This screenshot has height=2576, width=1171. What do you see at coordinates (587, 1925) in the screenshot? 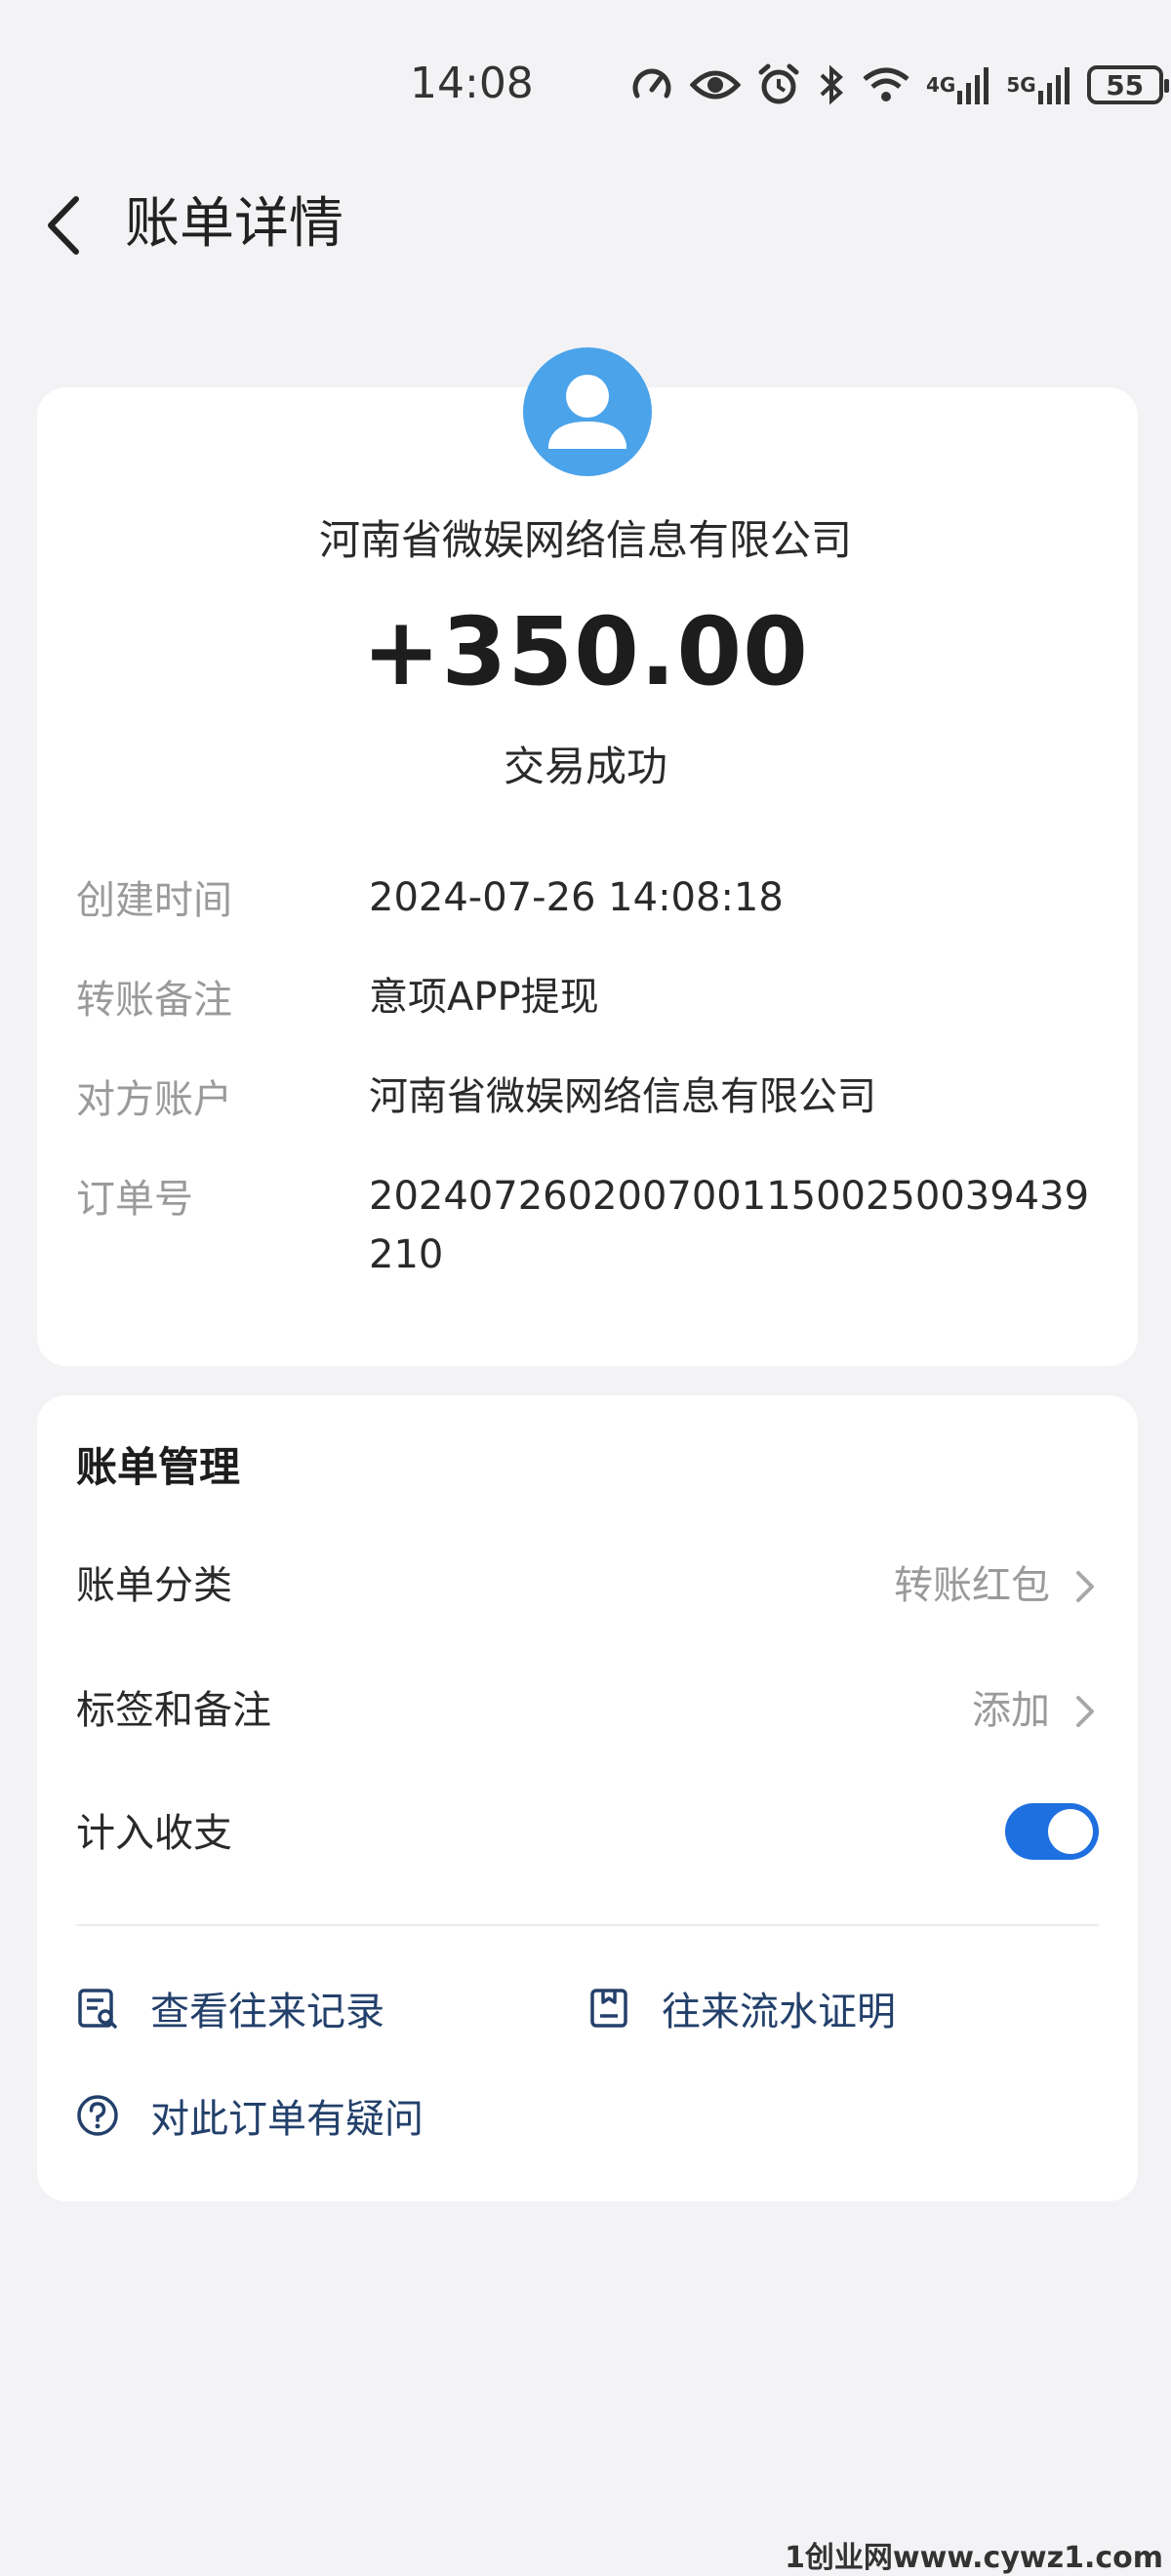
I see `divider` at bounding box center [587, 1925].